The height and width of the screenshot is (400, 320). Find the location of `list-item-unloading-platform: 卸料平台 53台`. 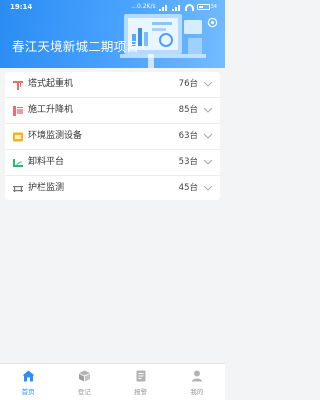

list-item-unloading-platform: 卸料平台 53台 is located at coordinates (112, 162).